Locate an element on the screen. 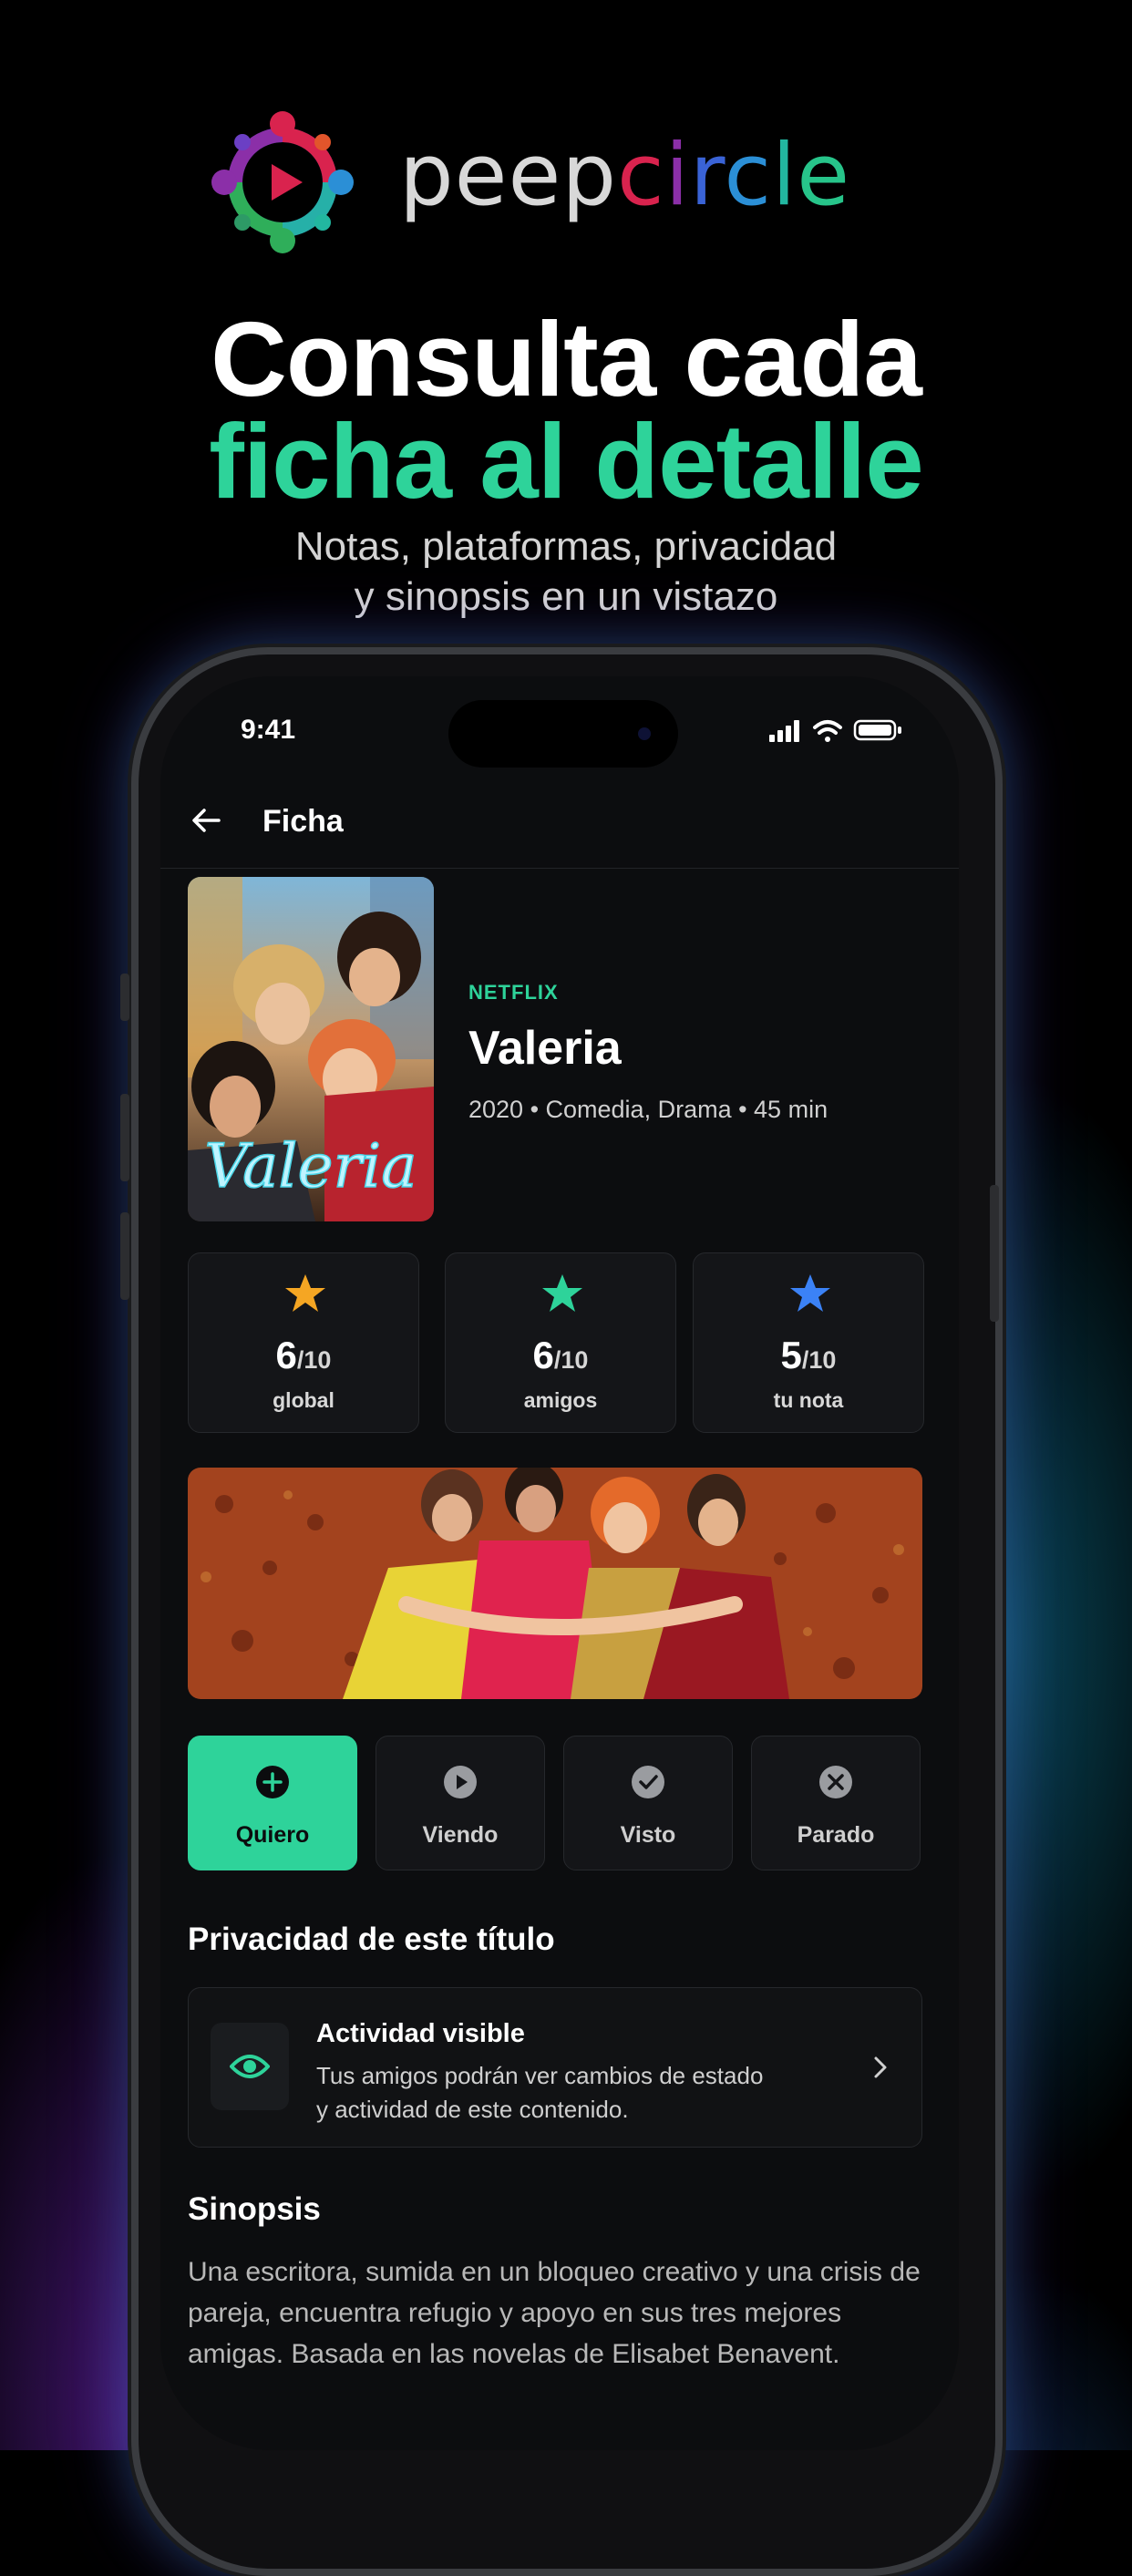 The image size is (1132, 2576). status-icons is located at coordinates (835, 730).